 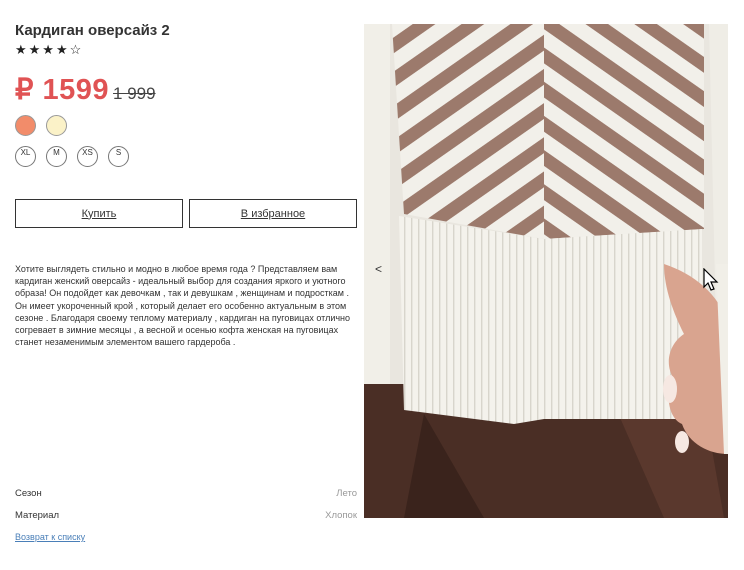 I want to click on mouse-pointer-icon, so click(x=711, y=282).